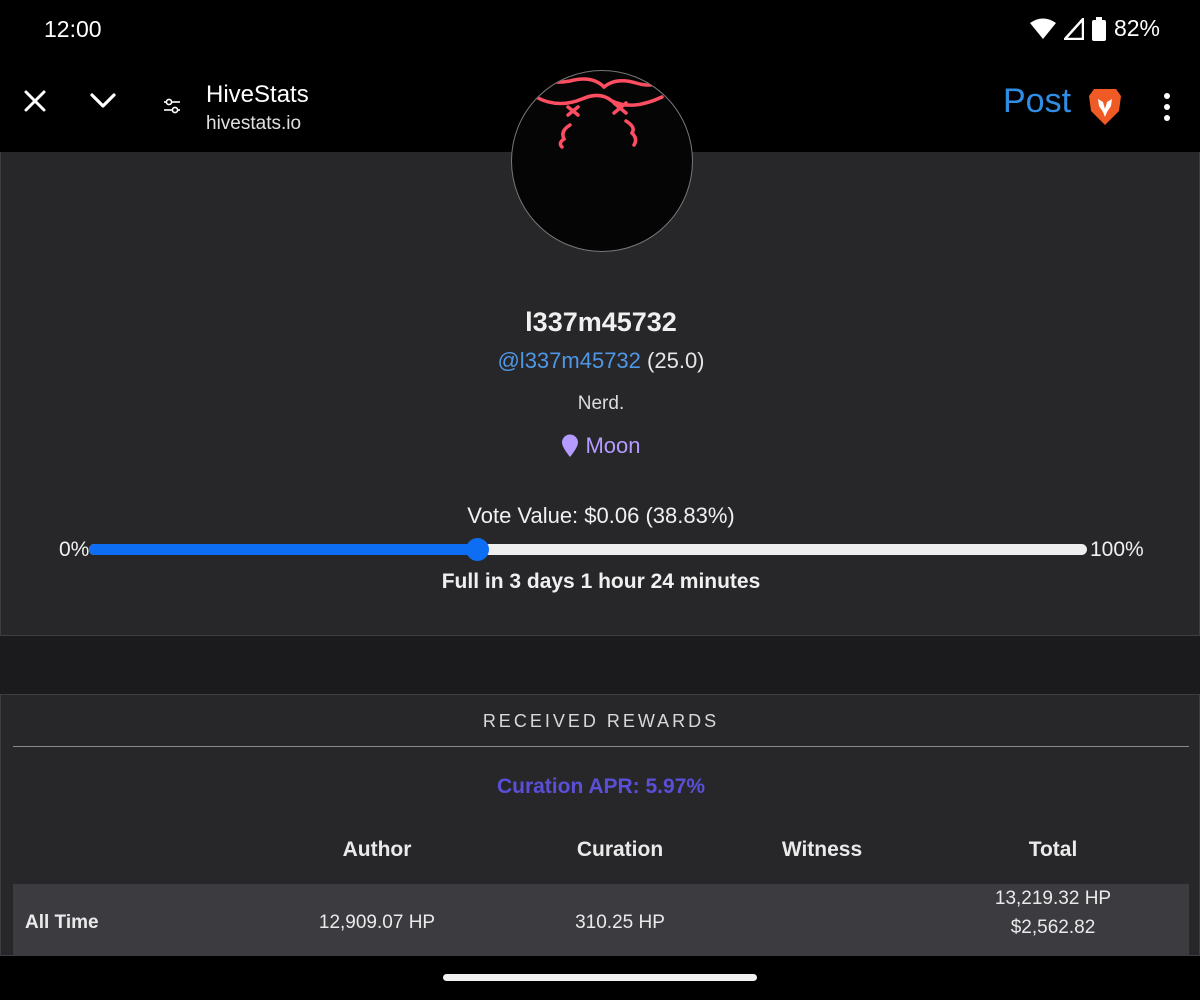 Image resolution: width=1200 pixels, height=1000 pixels. What do you see at coordinates (613, 445) in the screenshot?
I see `location-text: Moon` at bounding box center [613, 445].